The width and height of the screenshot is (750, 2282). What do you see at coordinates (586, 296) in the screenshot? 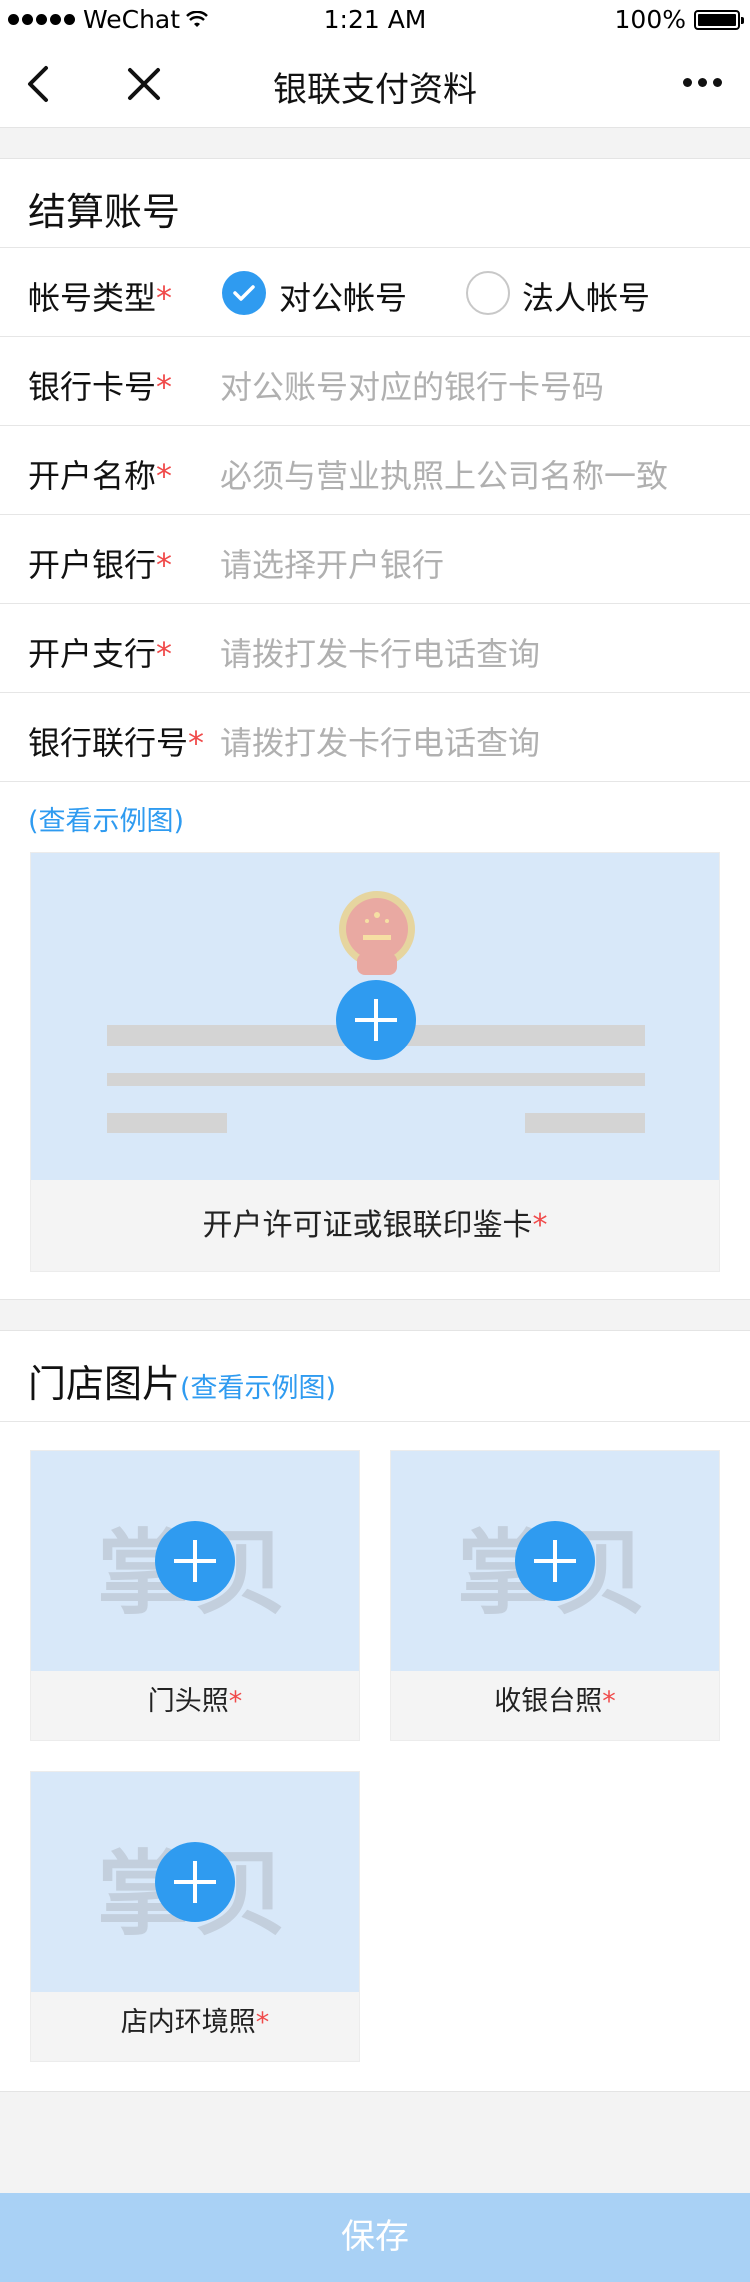
I see `radio-personal-account-label: 法人帐号` at bounding box center [586, 296].